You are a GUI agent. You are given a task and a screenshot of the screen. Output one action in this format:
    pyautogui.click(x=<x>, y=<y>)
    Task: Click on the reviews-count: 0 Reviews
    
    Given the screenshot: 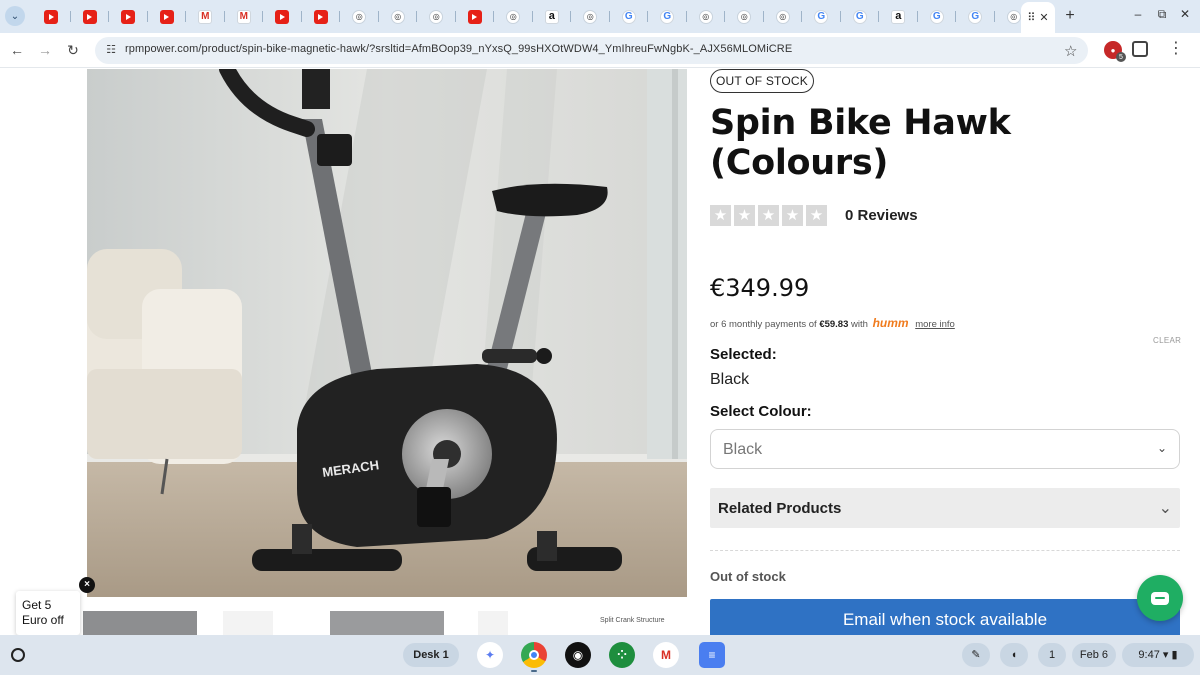 What is the action you would take?
    pyautogui.click(x=881, y=215)
    